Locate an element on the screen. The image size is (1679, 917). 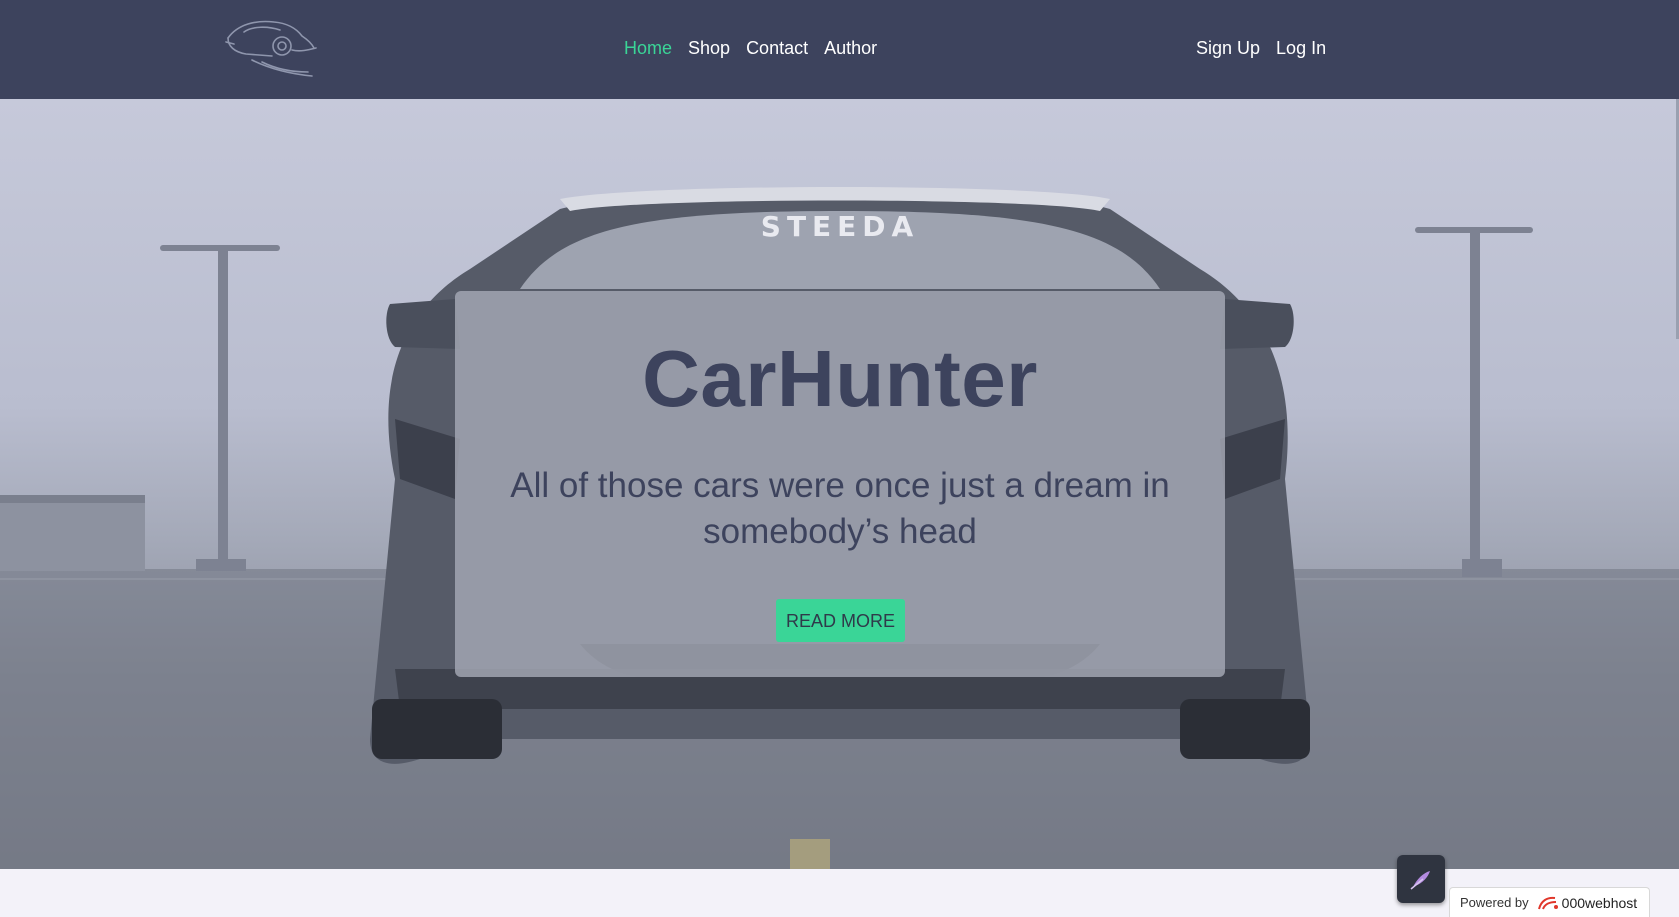
powered-by-label: Powered by is located at coordinates (1494, 902).